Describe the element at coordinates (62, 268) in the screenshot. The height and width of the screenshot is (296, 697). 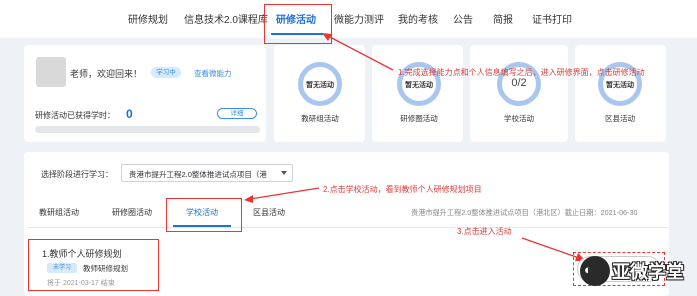
I see `unlearned-badge: 未学习` at that location.